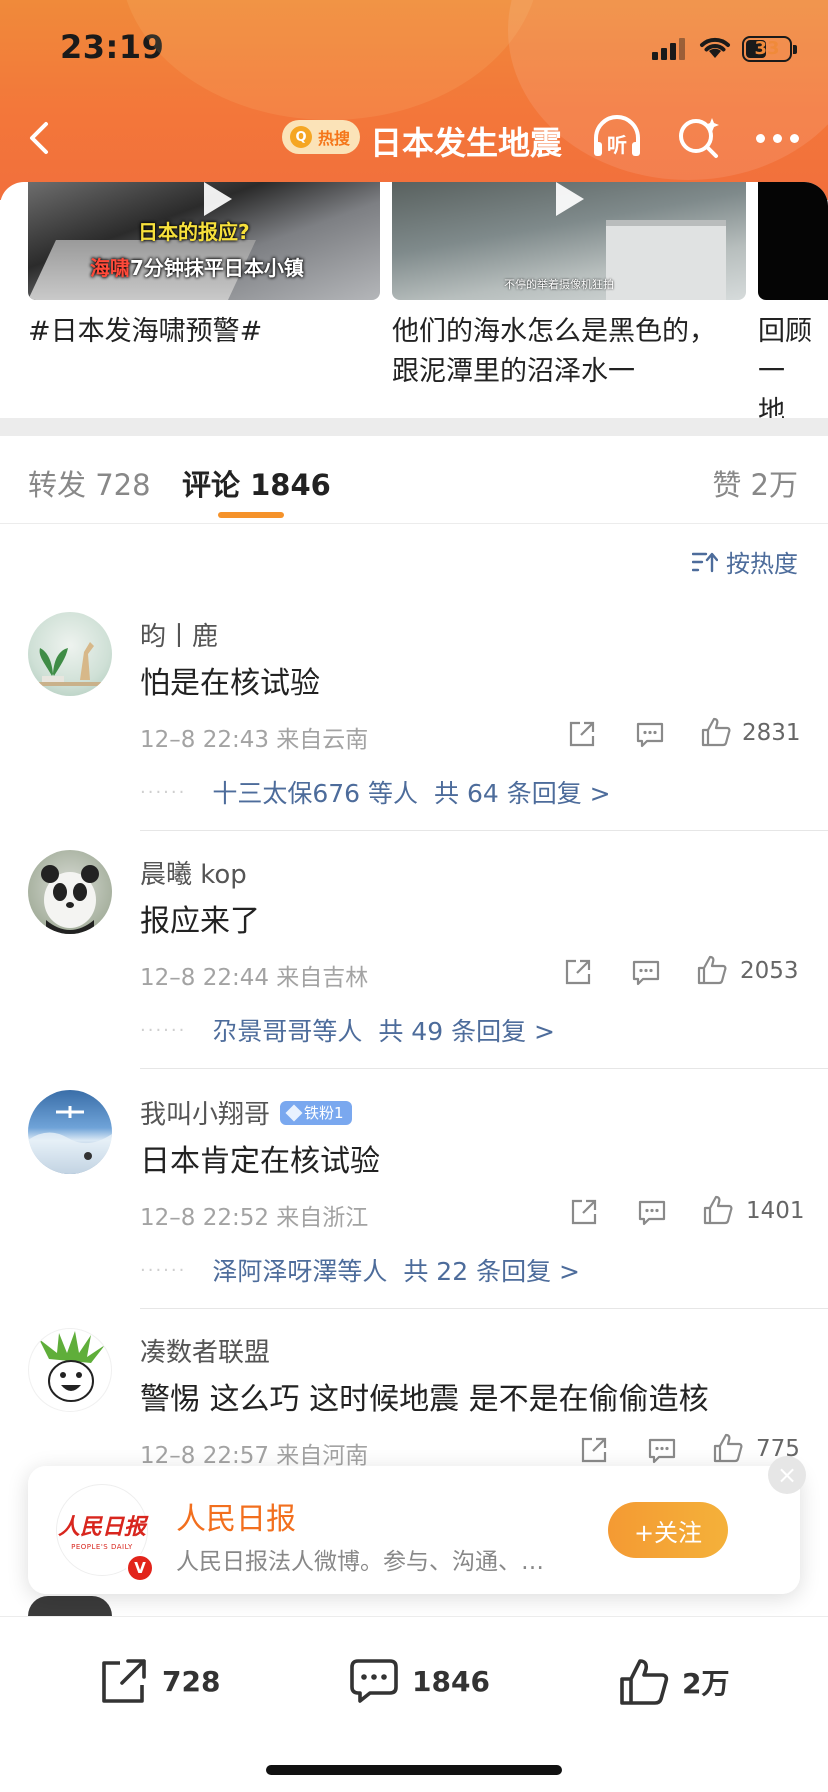 The height and width of the screenshot is (1792, 828). I want to click on username: 我叫小翔哥, so click(205, 1112).